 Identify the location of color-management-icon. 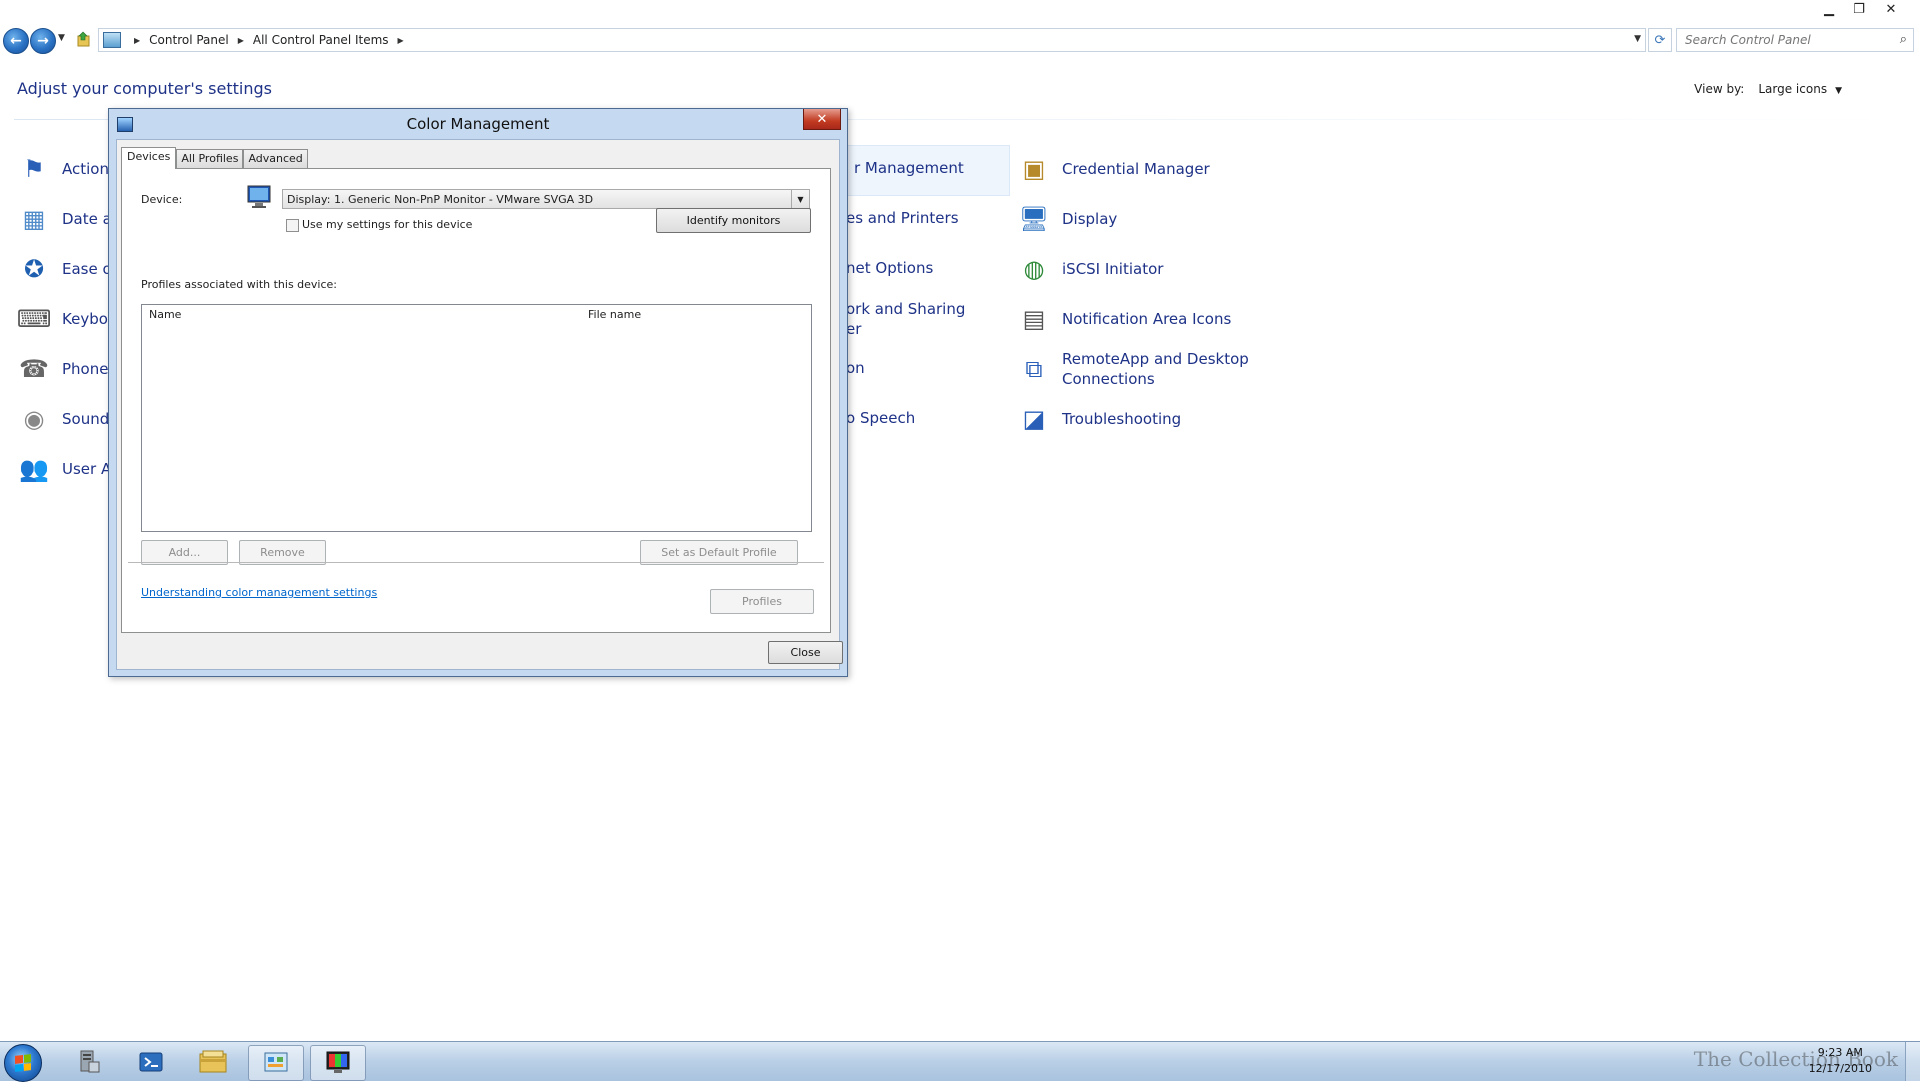
(338, 1062).